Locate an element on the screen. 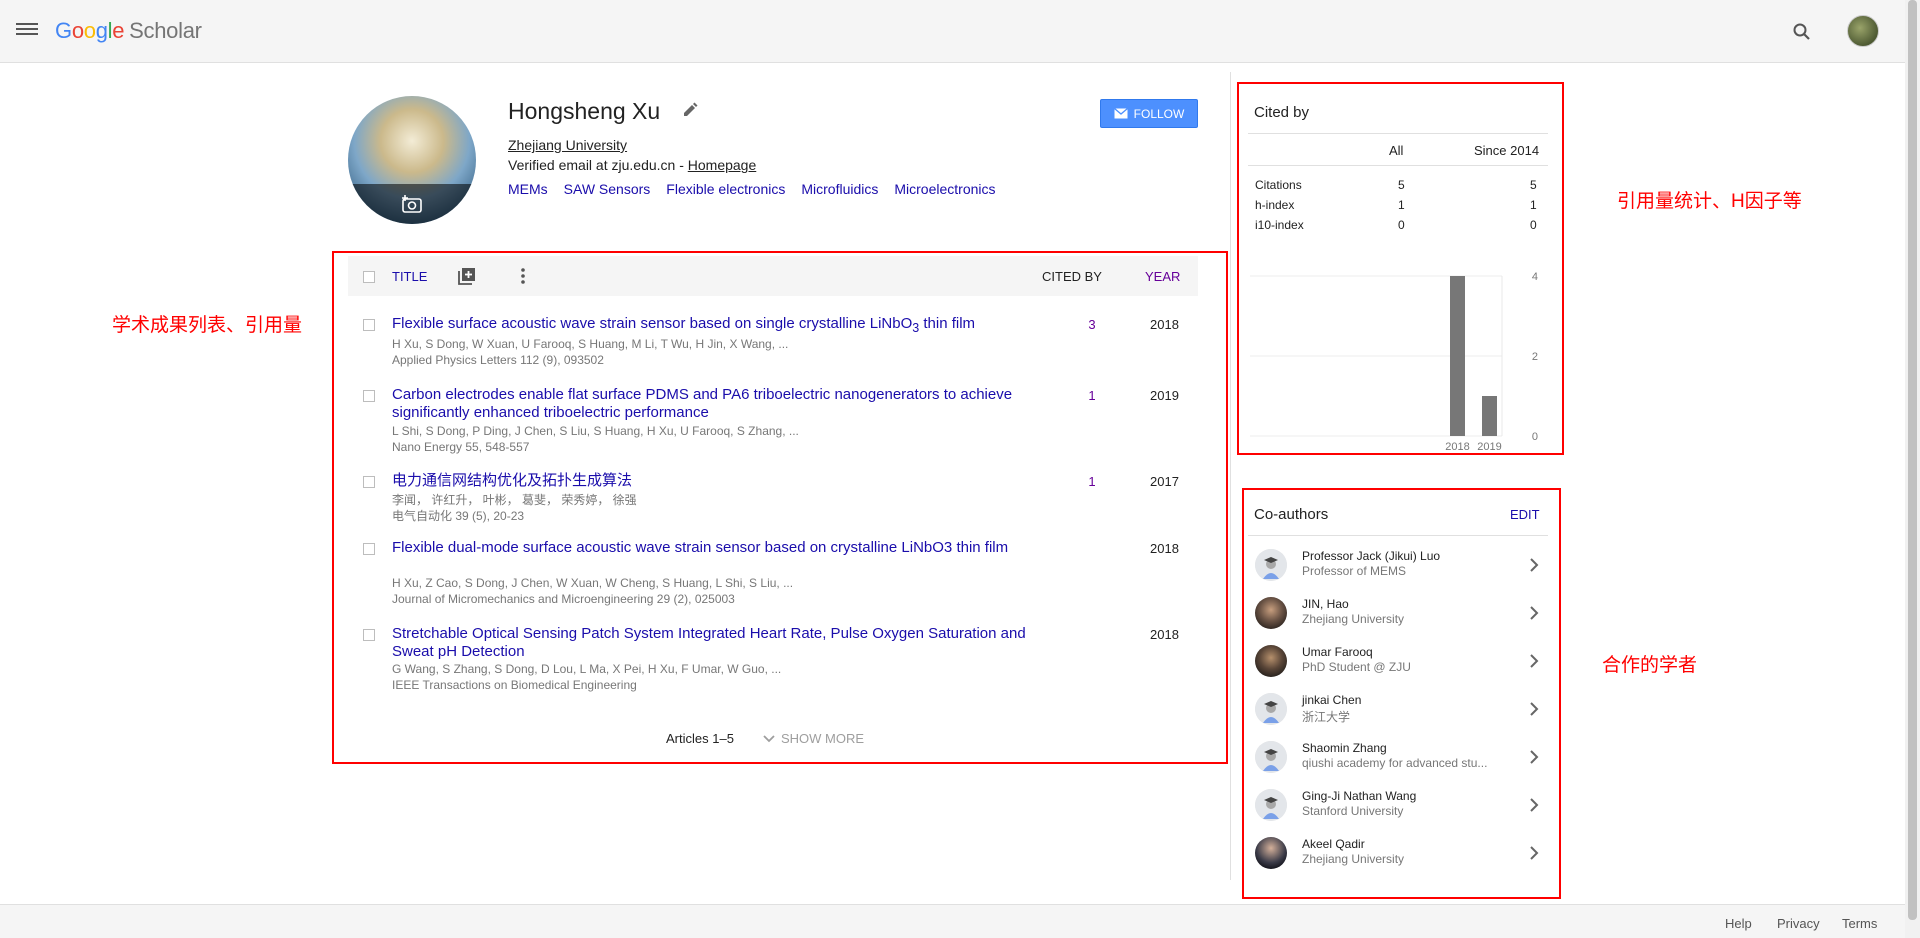 This screenshot has height=938, width=1920. article-cited-count: 3 is located at coordinates (1092, 324).